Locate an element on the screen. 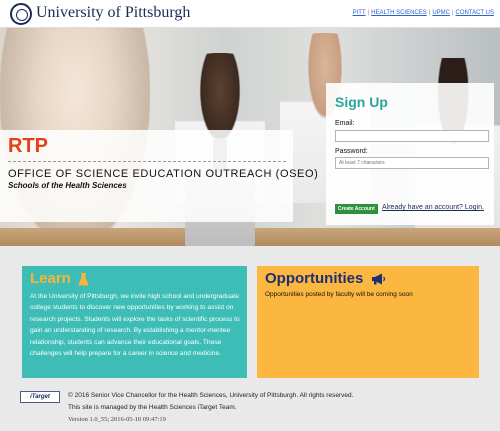 Image resolution: width=500 pixels, height=431 pixels. nav-link-upmc: UPMC is located at coordinates (441, 13).